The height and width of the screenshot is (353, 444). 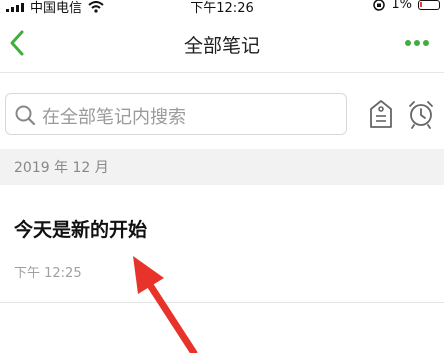 I want to click on header-divider, so click(x=222, y=72).